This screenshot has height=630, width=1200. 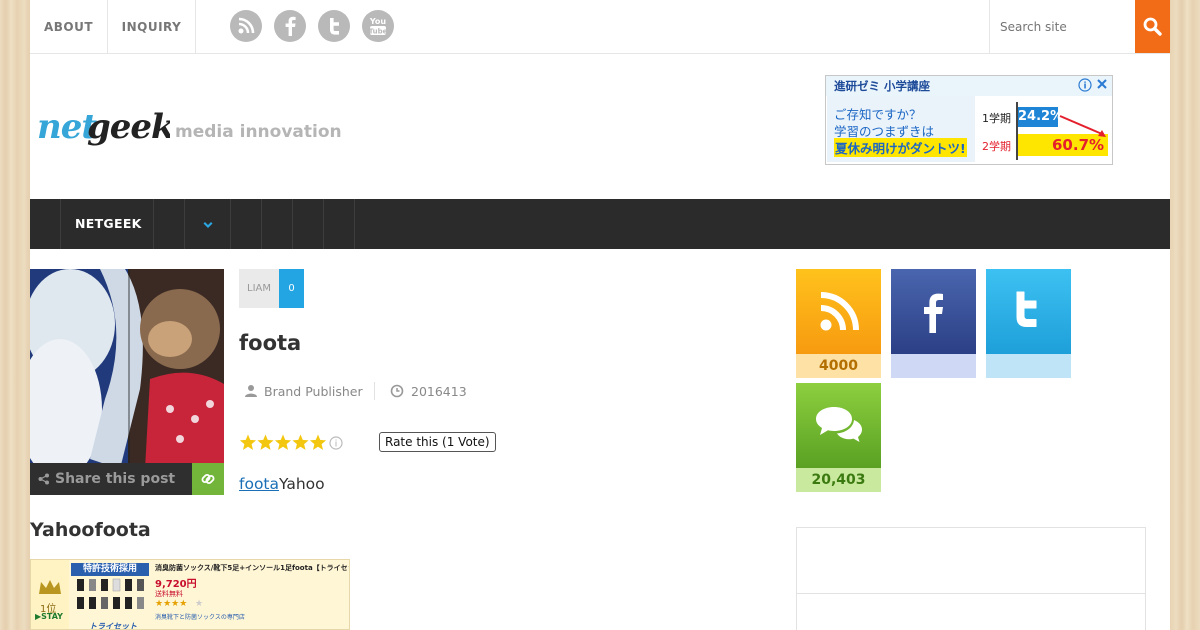 I want to click on search-icon, so click(x=1152, y=26).